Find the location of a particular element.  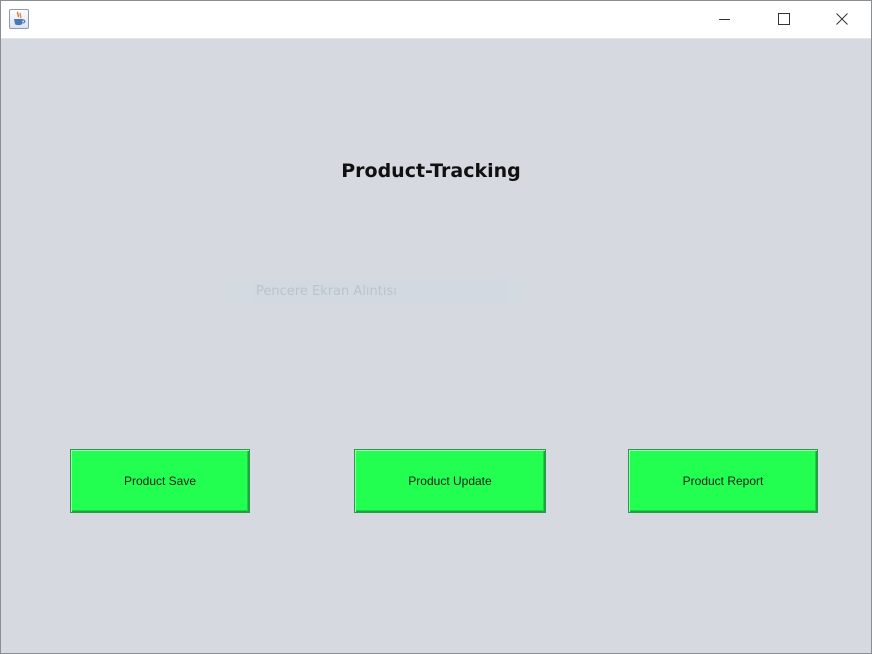

close-icon is located at coordinates (842, 19).